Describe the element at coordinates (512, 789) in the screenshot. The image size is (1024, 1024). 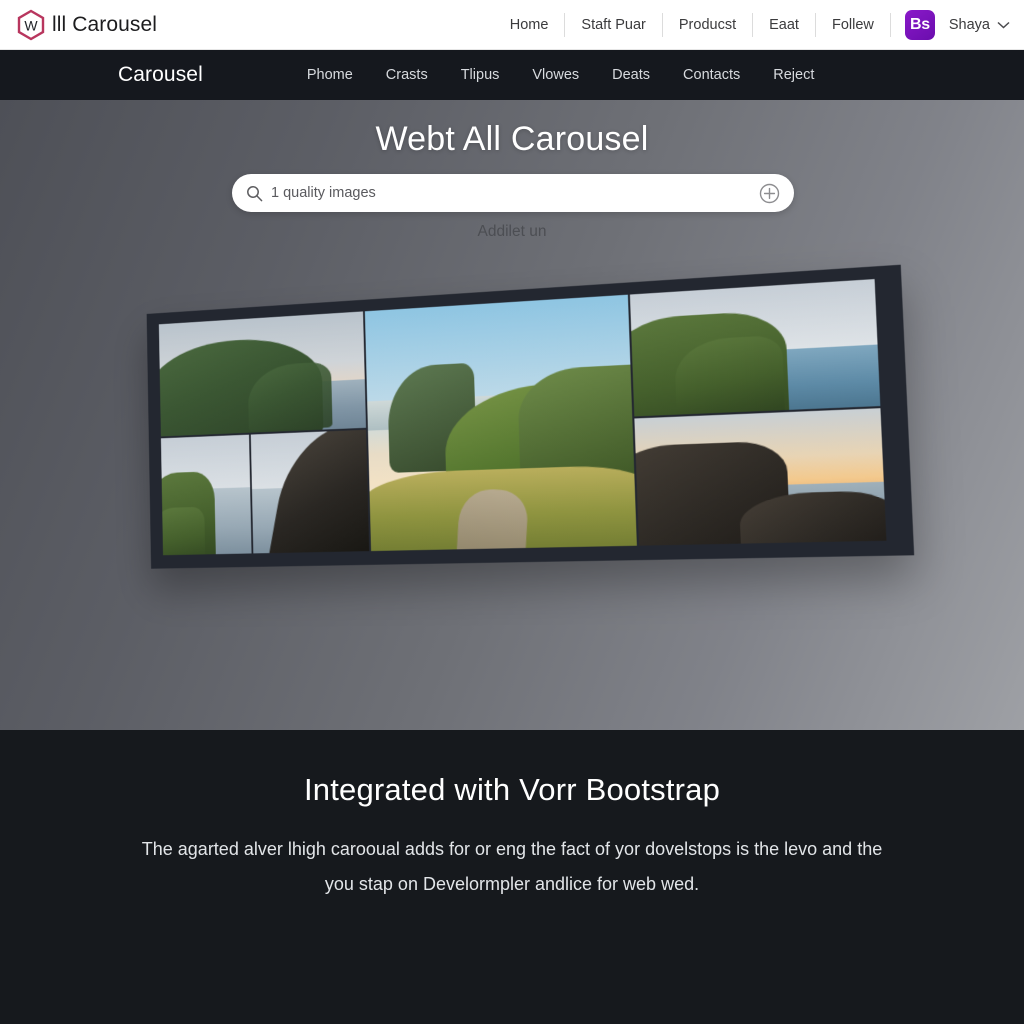
I see `feature-title: Integrated with Vorr Bootstrap` at that location.